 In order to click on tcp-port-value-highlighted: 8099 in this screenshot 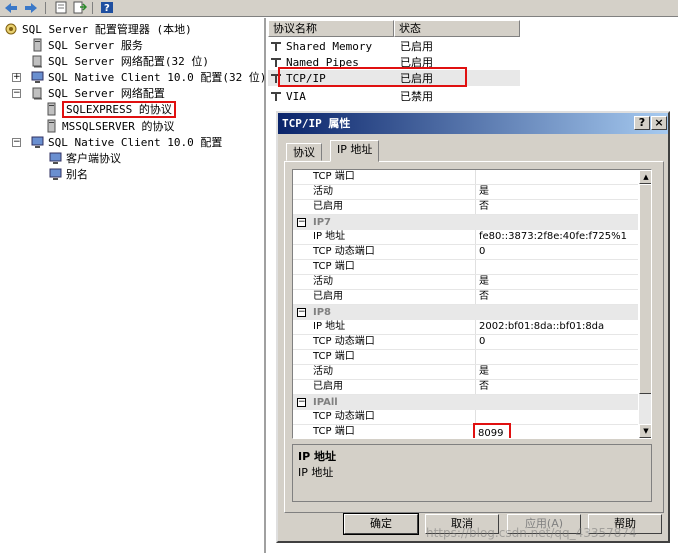, I will do `click(492, 430)`.